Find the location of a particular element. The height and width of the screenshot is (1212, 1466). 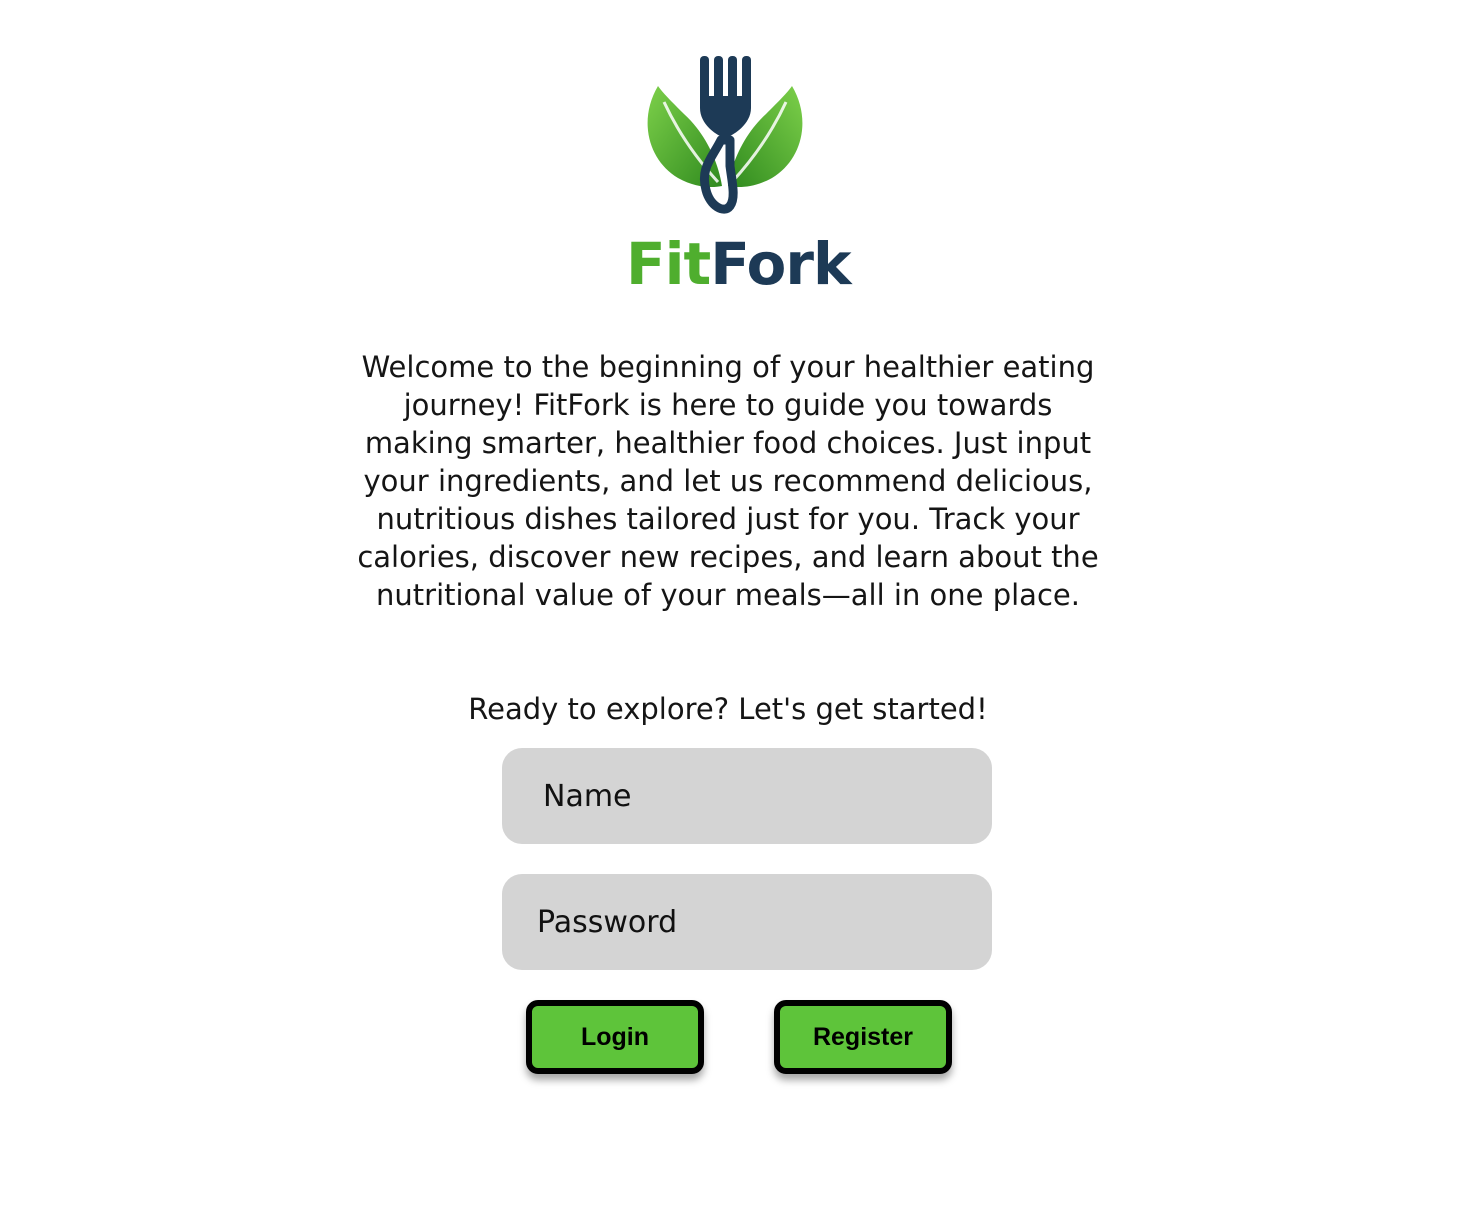

fitfork-logo: FitFork is located at coordinates (733, 171).